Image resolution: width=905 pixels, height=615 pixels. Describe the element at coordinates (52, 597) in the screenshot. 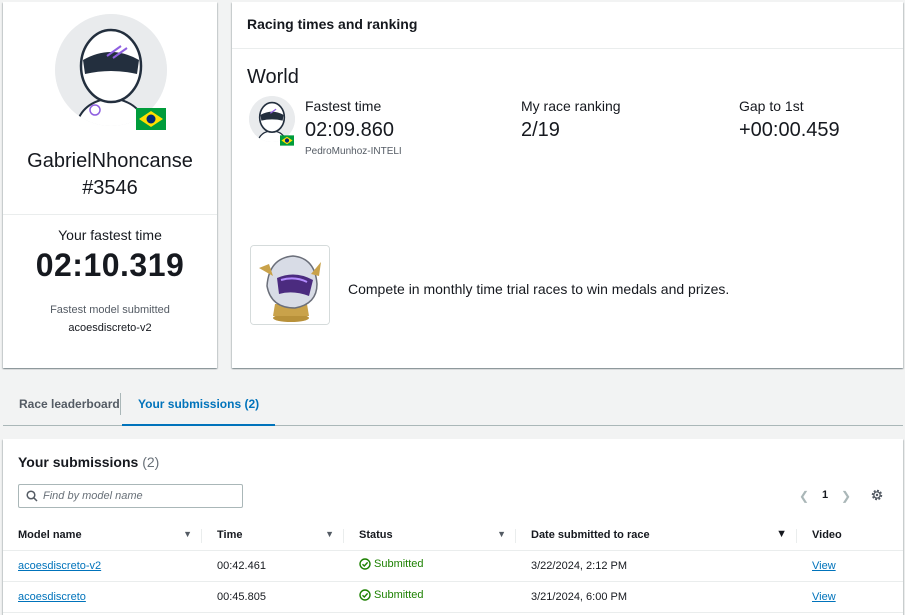

I see `model-link: acoesdiscreto` at that location.